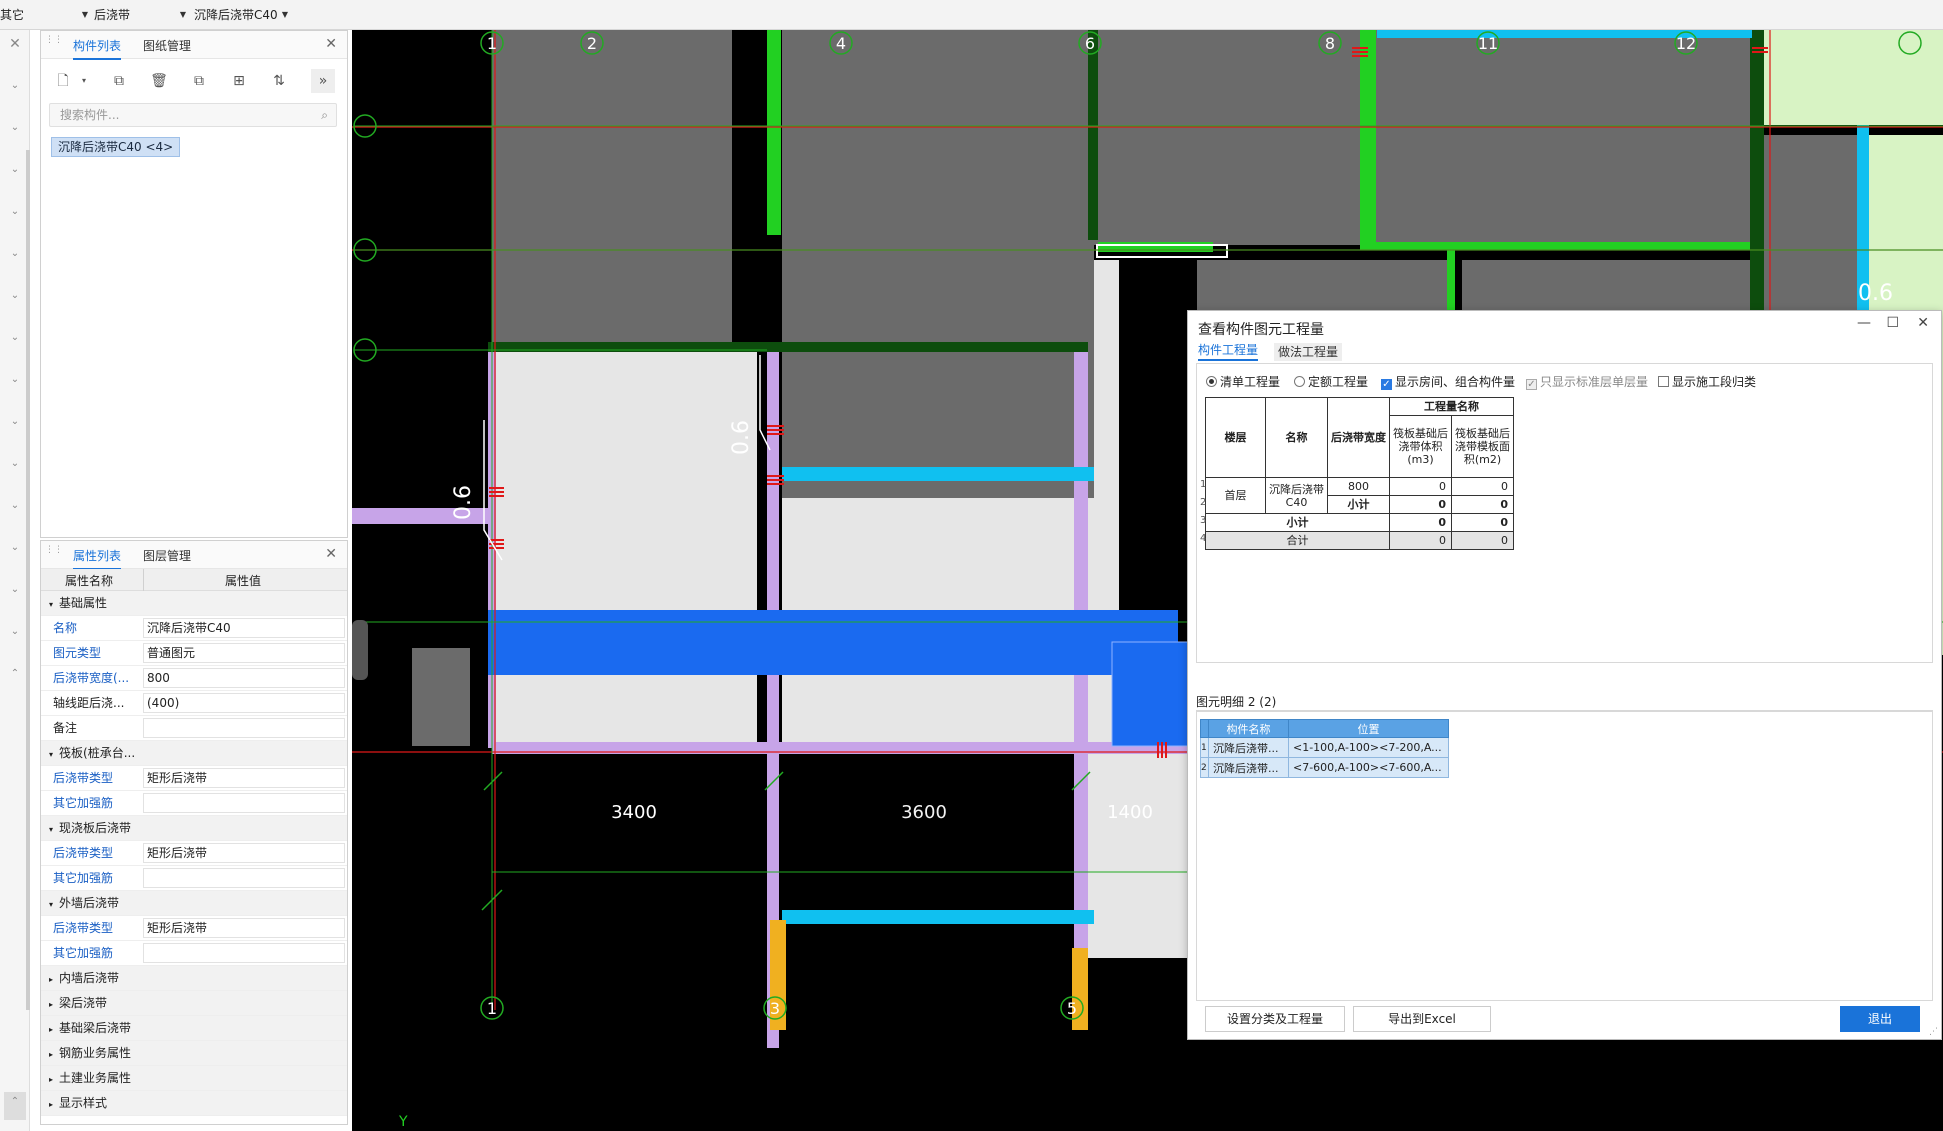 The image size is (1943, 1131). I want to click on property-group: ▸ 内墙后浇带, so click(194, 978).